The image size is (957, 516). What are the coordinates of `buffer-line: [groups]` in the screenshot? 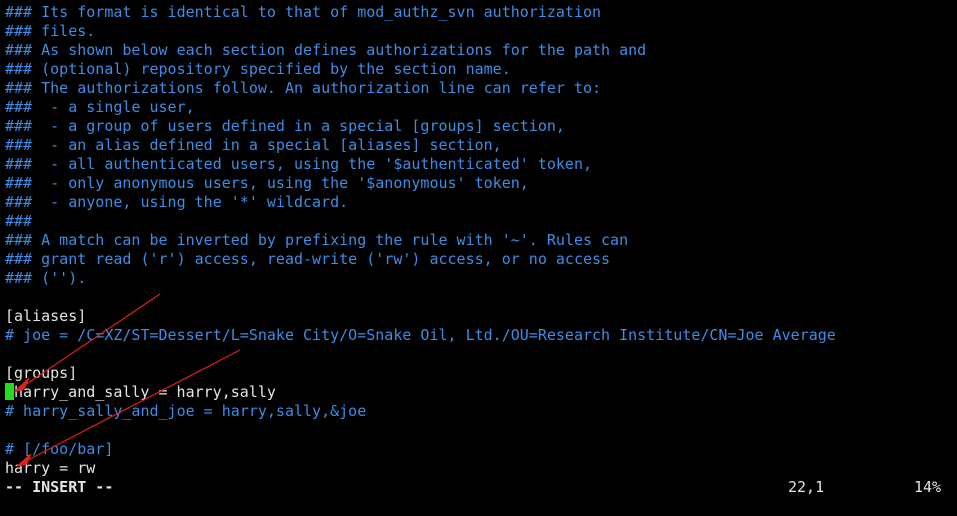 It's located at (41, 373).